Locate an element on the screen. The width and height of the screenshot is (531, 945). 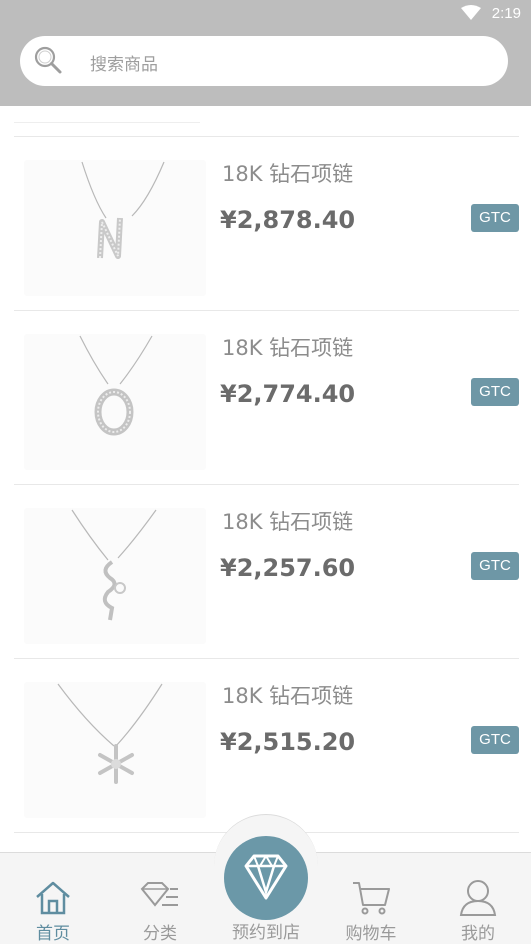
wifi-icon is located at coordinates (471, 15).